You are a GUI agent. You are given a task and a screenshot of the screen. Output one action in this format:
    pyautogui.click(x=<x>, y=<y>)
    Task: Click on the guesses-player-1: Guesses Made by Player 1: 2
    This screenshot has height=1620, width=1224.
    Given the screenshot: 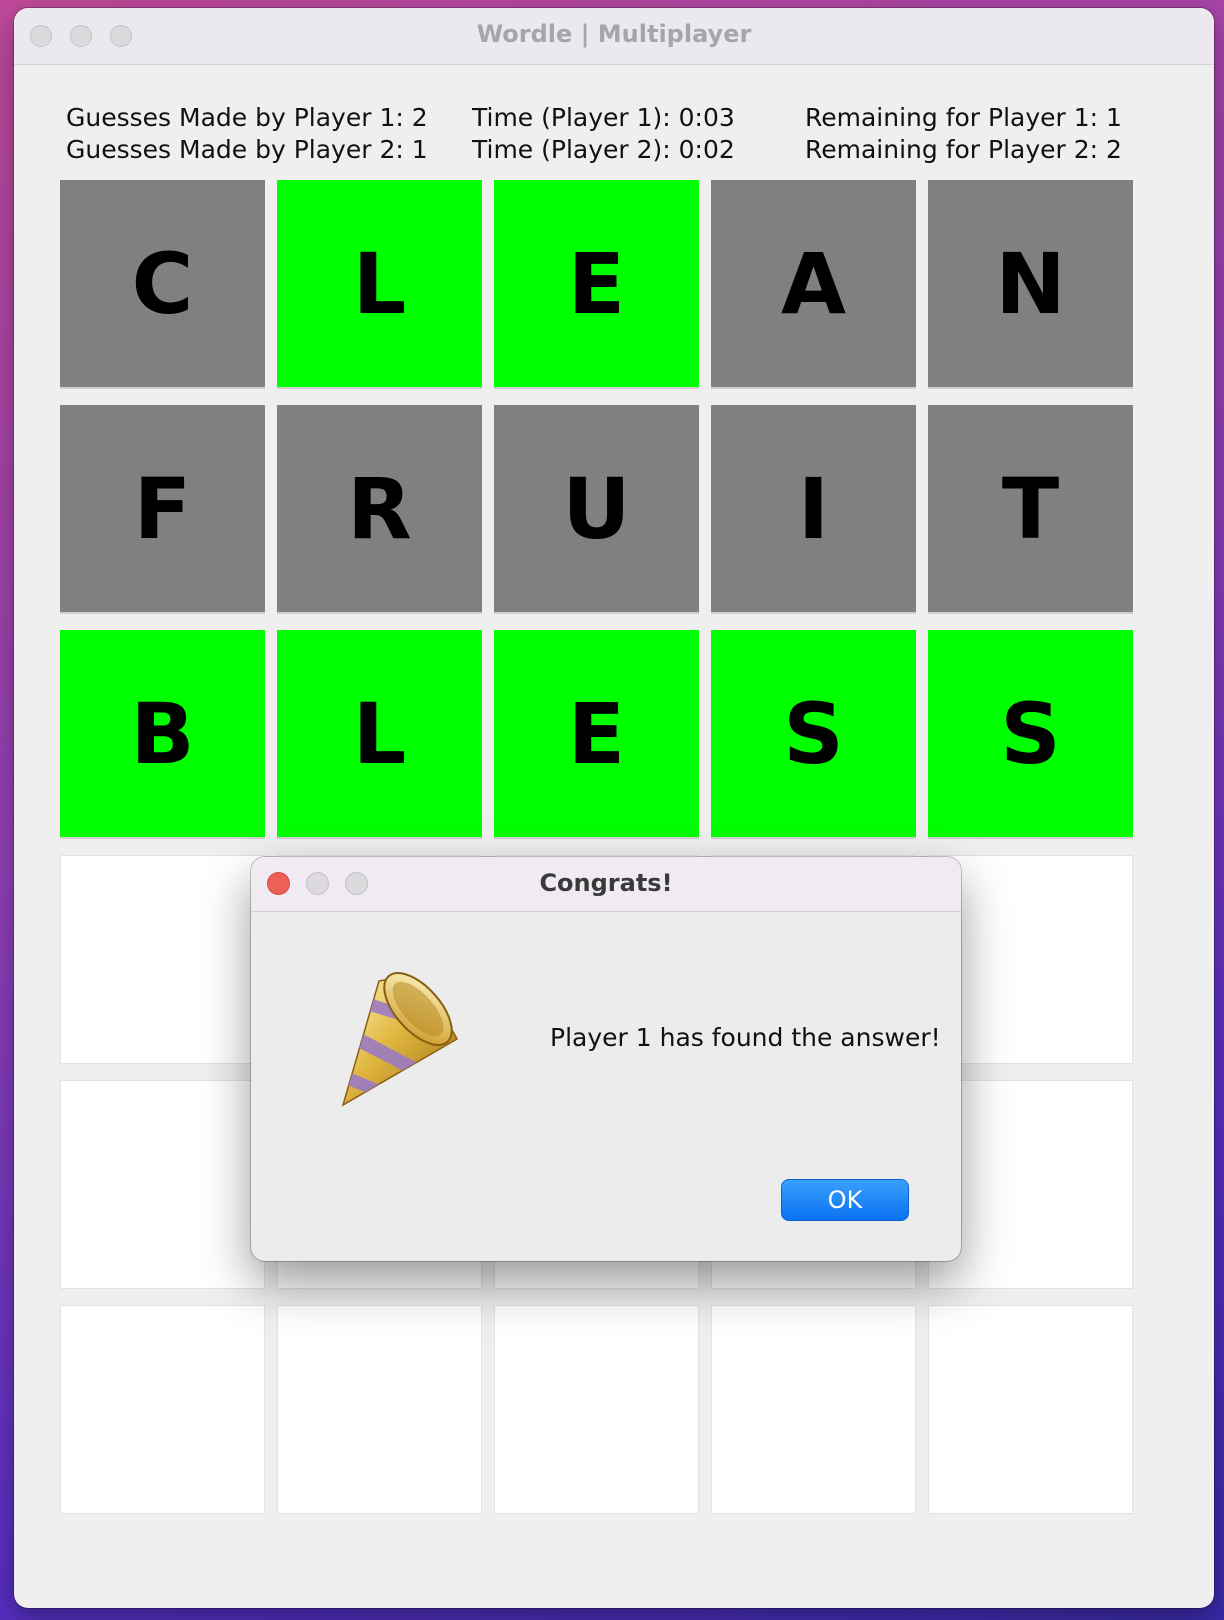 What is the action you would take?
    pyautogui.click(x=247, y=117)
    